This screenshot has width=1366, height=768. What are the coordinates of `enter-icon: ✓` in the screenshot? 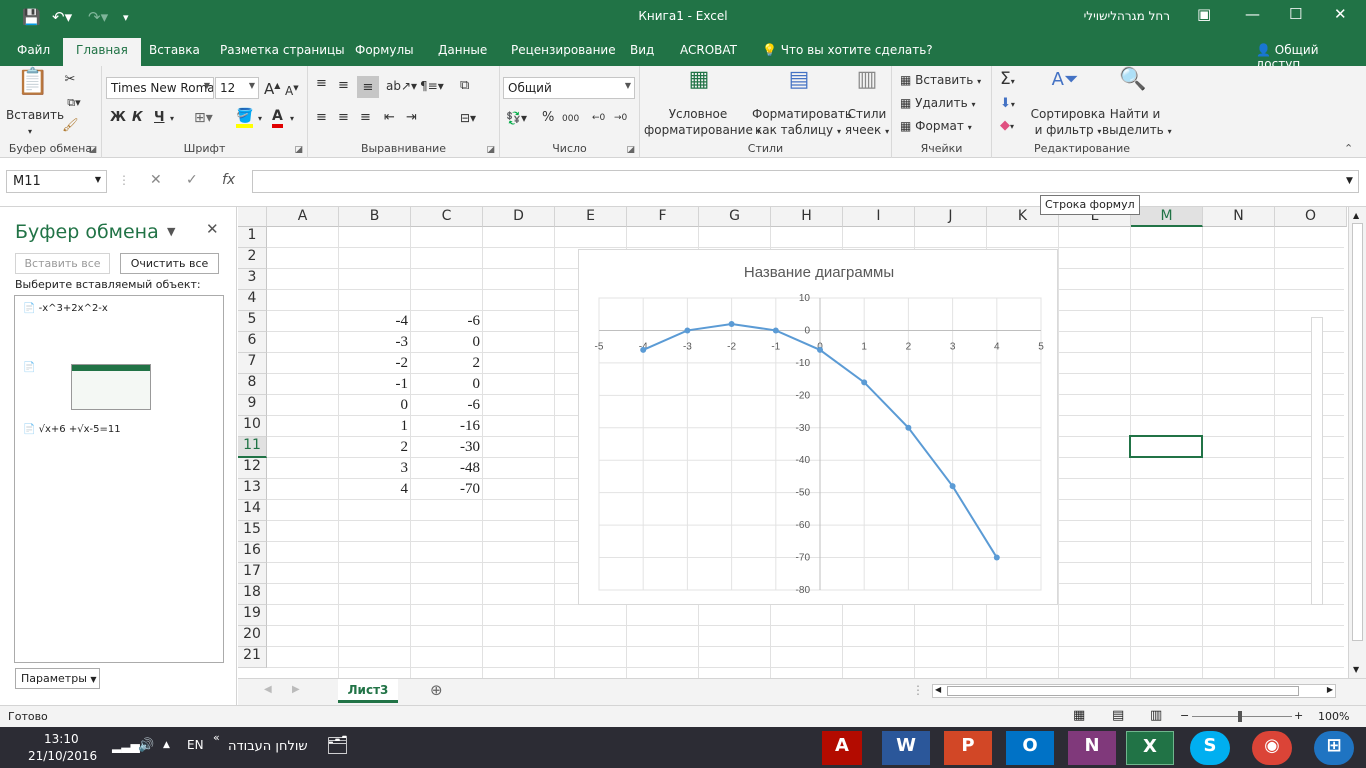 It's located at (192, 180).